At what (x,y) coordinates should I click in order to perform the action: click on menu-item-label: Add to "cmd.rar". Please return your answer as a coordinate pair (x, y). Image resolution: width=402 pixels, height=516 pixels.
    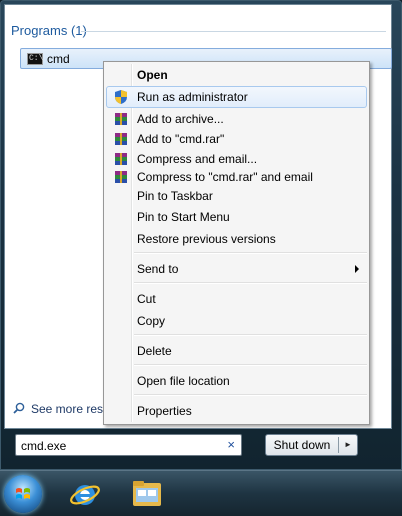
    Looking at the image, I should click on (181, 139).